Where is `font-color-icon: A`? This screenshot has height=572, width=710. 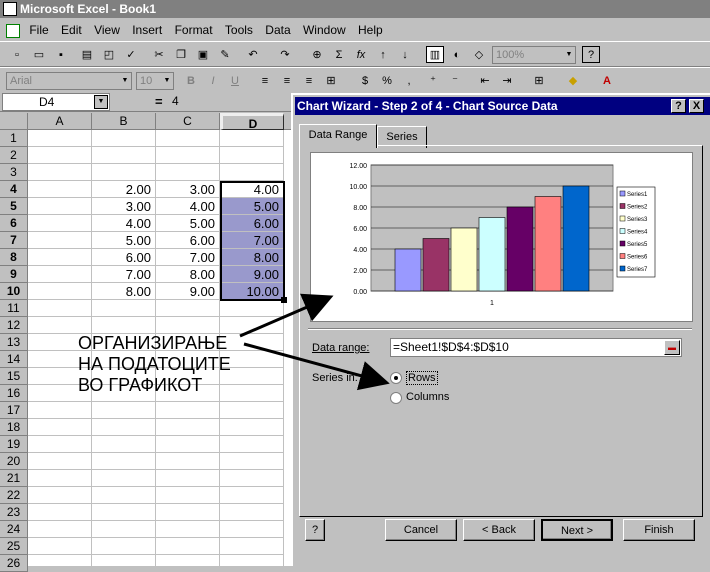
font-color-icon: A is located at coordinates (607, 80).